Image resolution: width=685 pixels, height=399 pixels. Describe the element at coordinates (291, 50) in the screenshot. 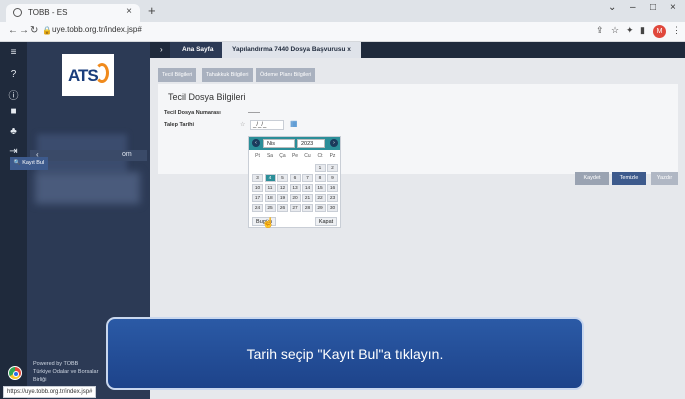

I see `tab-form: Yapılandırma 7440 Dosya Başvurusu x` at that location.